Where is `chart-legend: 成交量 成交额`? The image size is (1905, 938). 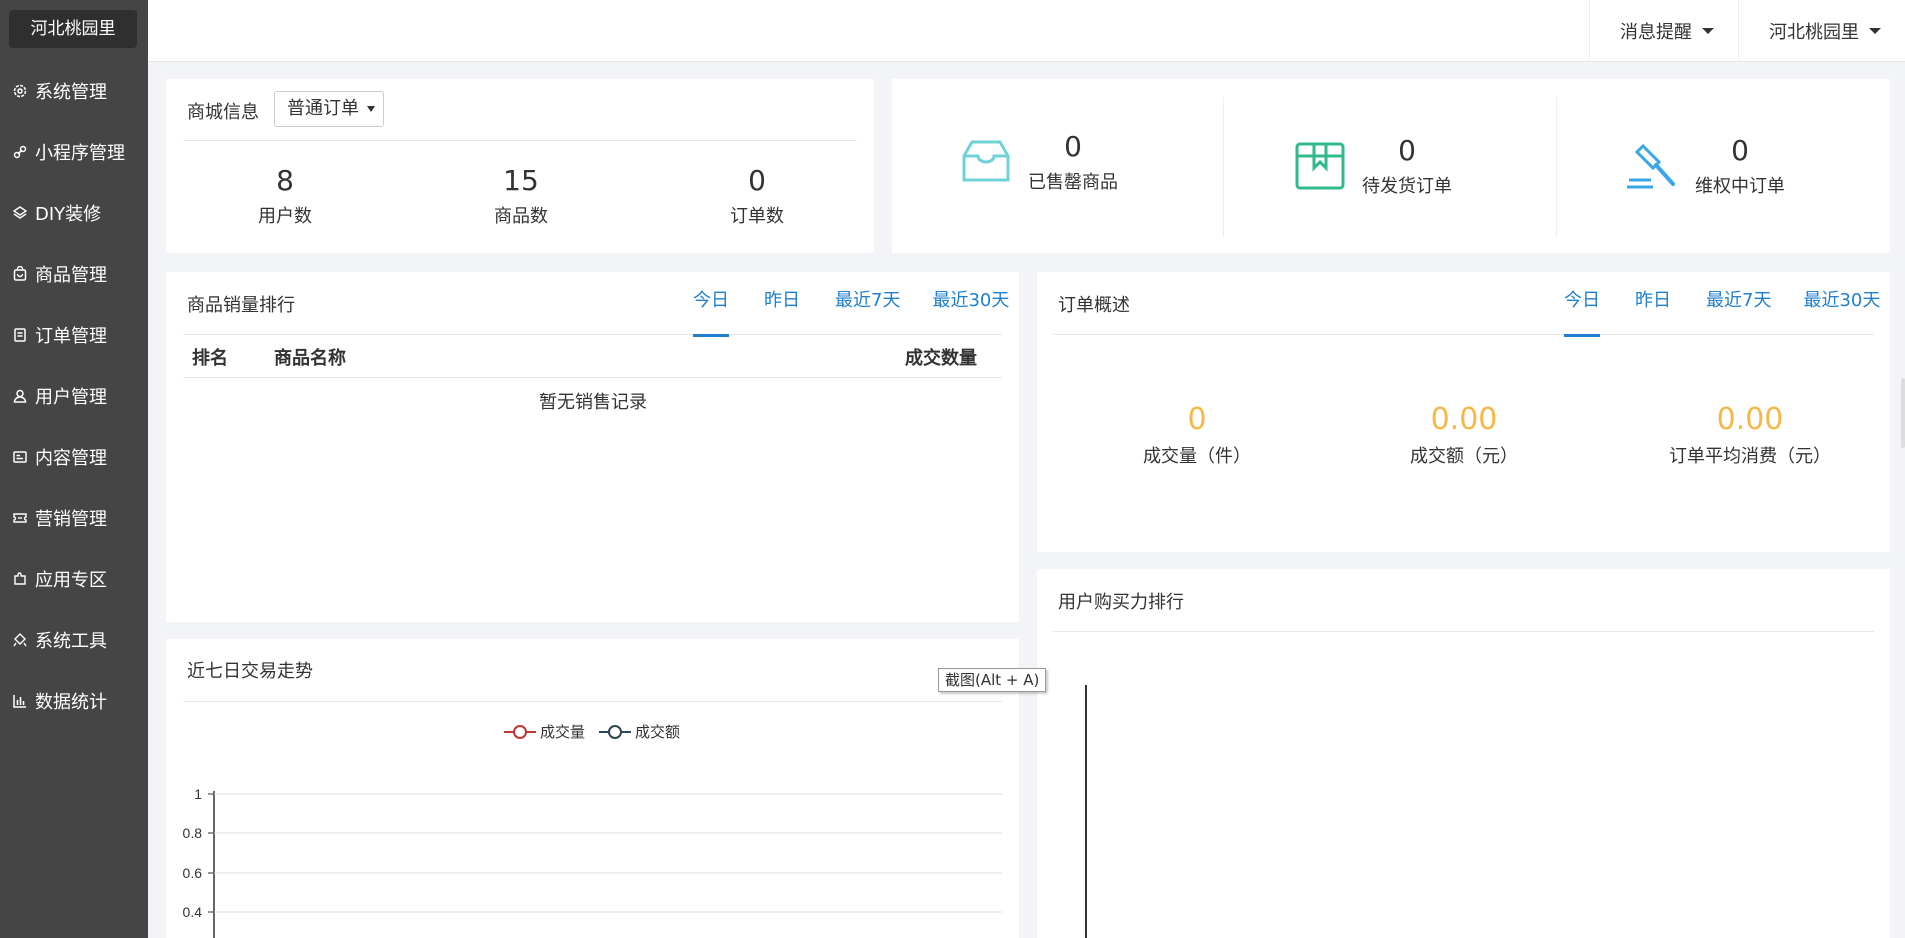 chart-legend: 成交量 成交额 is located at coordinates (599, 731).